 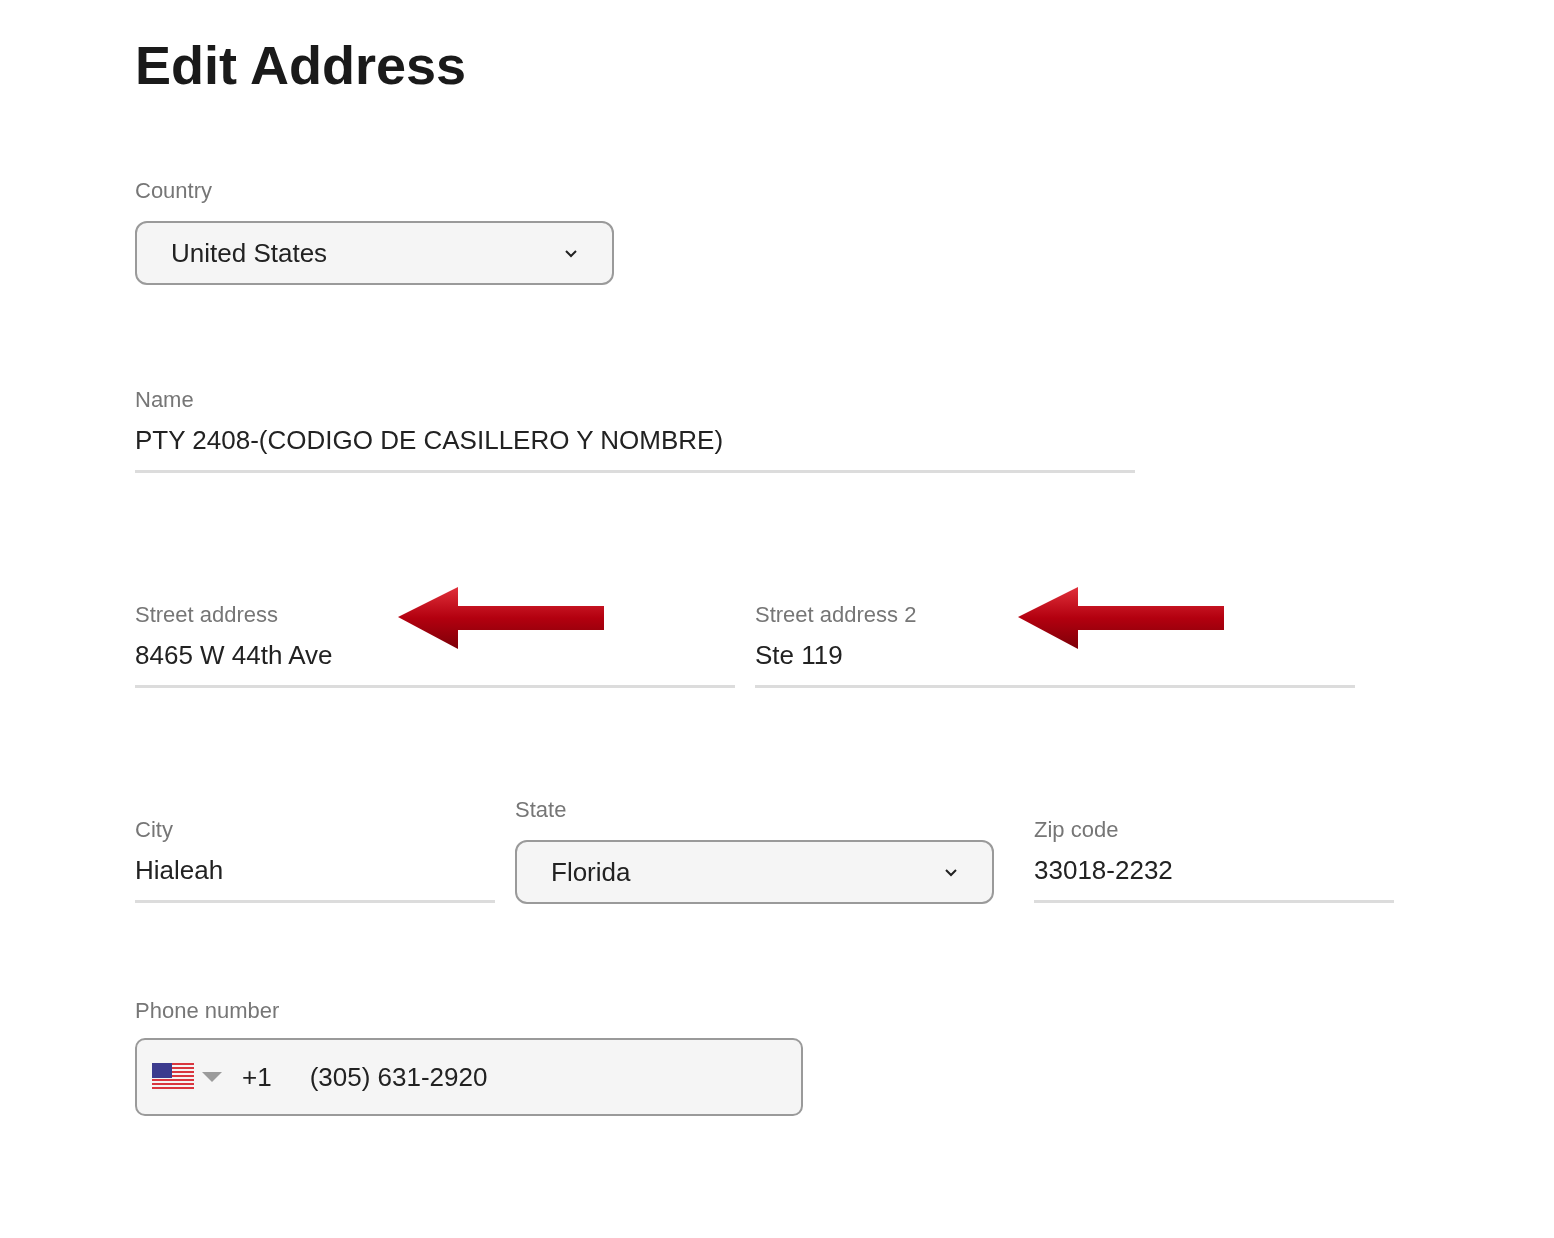 I want to click on phone-field: +1 (305) 631-2920, so click(x=469, y=1077).